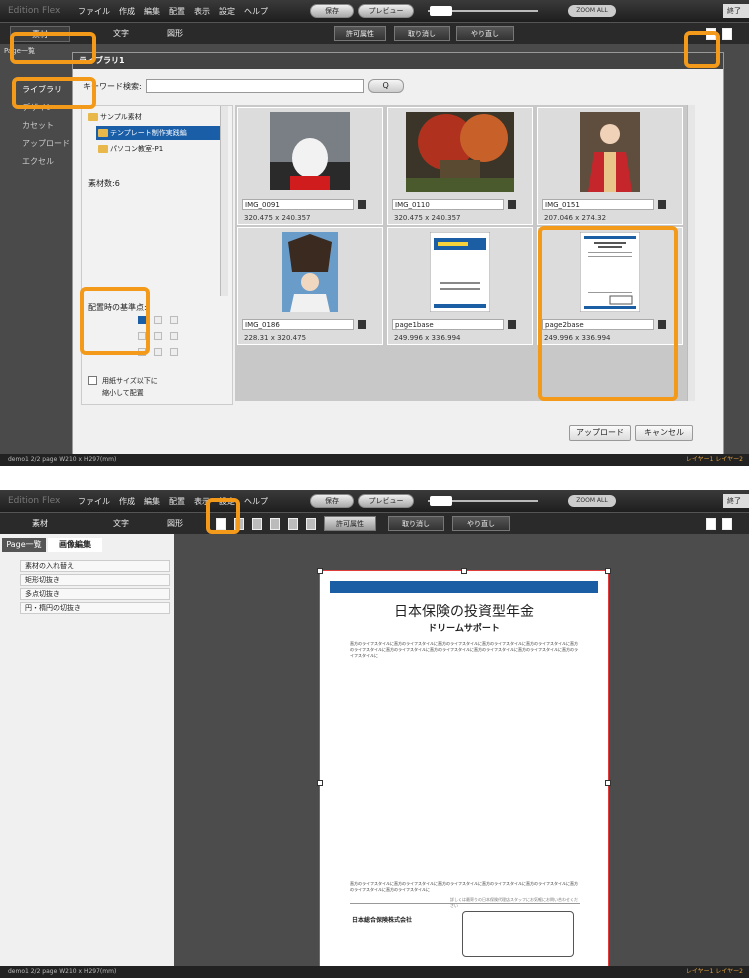 The height and width of the screenshot is (978, 749). I want to click on toolbar: 素材 文字 図形 許可属性 取り消し やり直し, so click(374, 523).